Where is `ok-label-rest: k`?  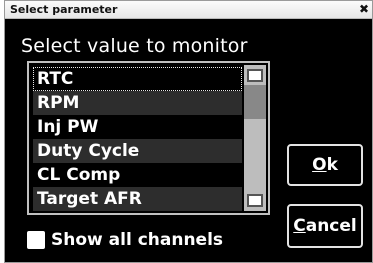 ok-label-rest: k is located at coordinates (332, 165).